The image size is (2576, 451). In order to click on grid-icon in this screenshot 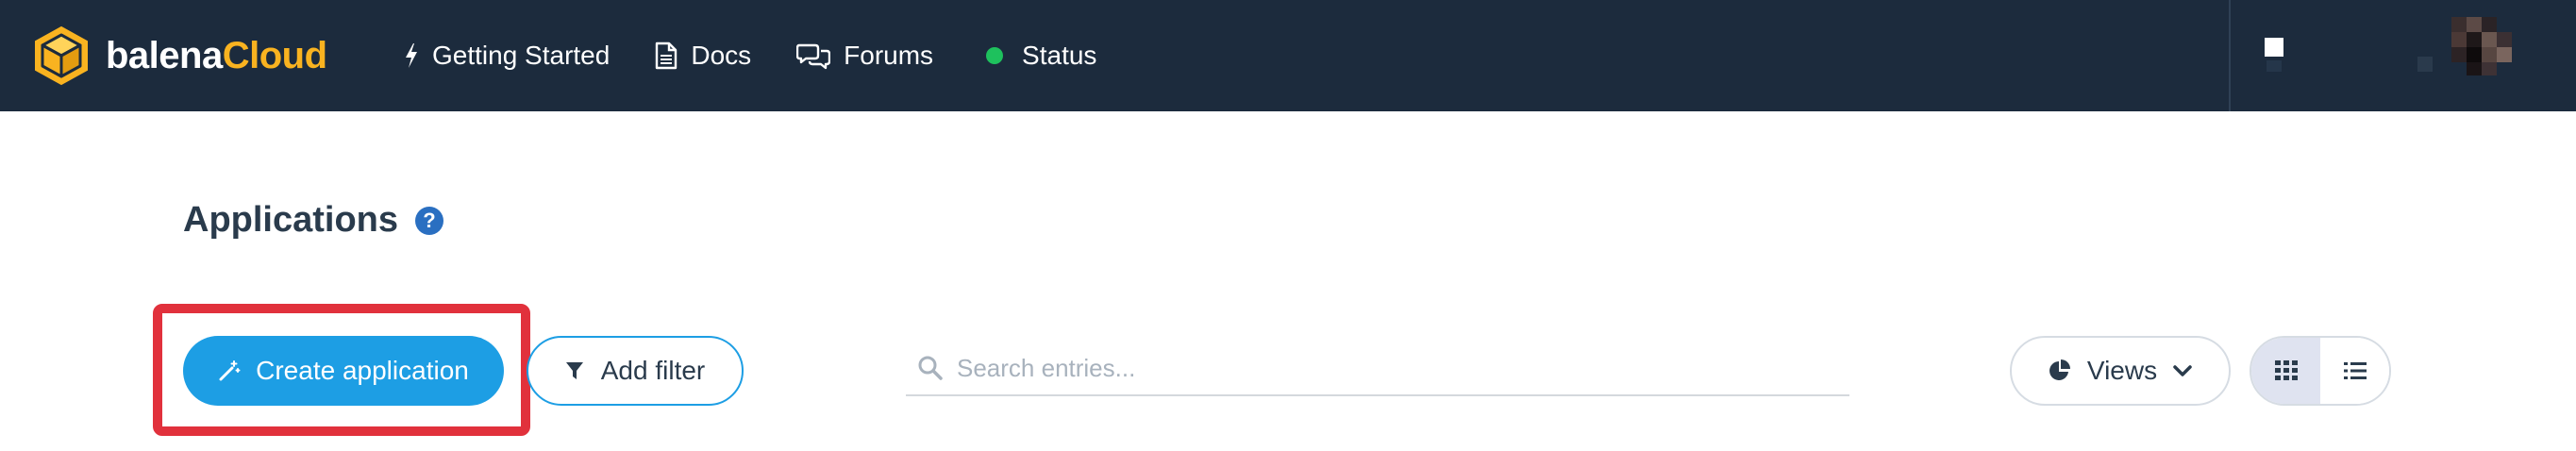, I will do `click(2286, 370)`.